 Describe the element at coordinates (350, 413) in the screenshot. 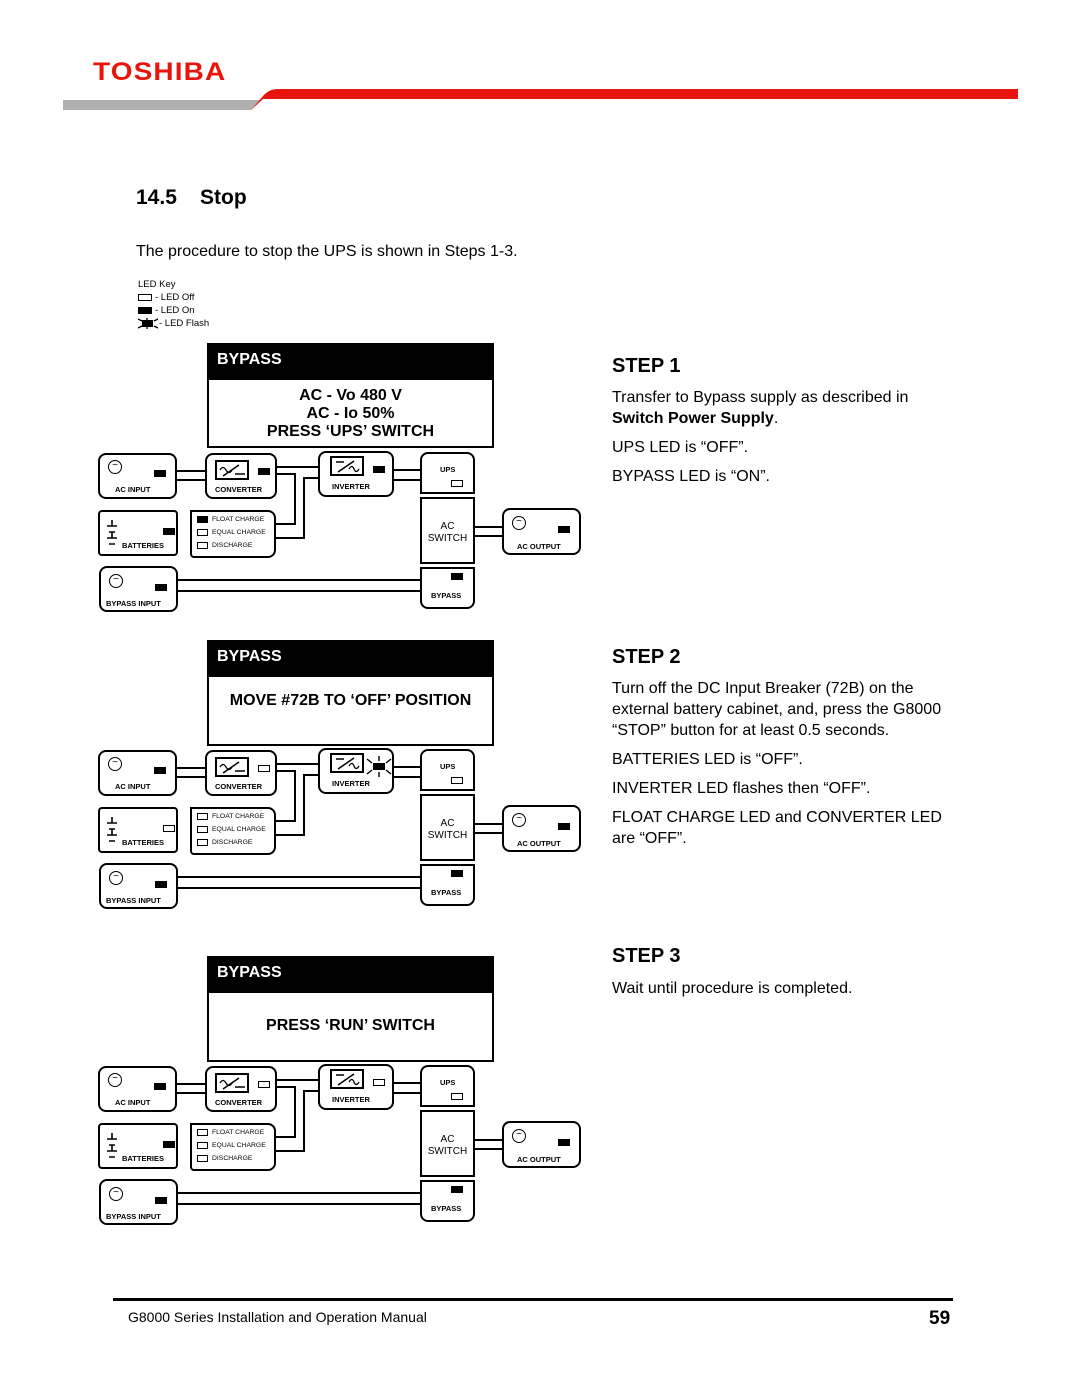

I see `lcd-line: AC - Io 50%` at that location.